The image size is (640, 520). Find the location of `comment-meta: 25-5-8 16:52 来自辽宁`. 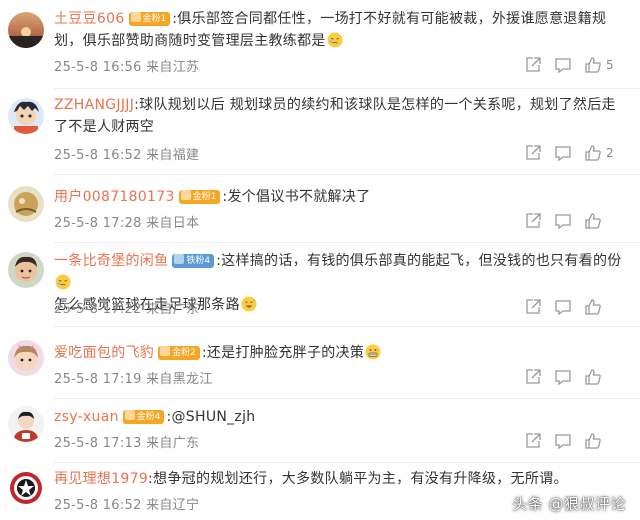

comment-meta: 25-5-8 16:52 来自辽宁 is located at coordinates (126, 503).